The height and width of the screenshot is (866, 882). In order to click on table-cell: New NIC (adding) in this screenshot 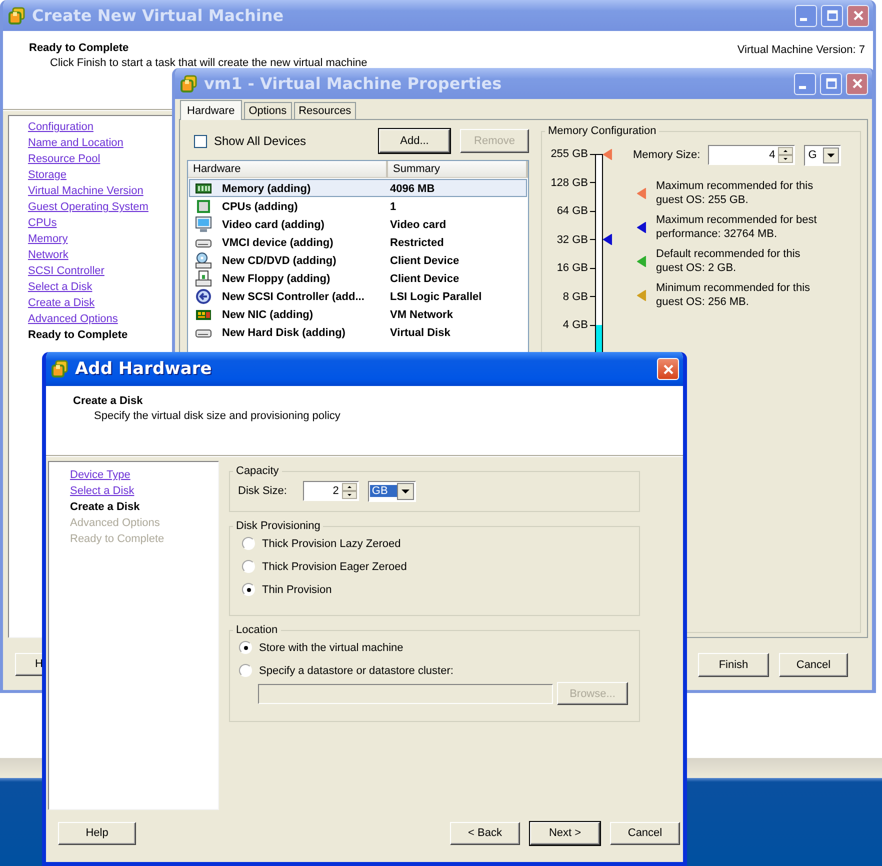, I will do `click(268, 314)`.